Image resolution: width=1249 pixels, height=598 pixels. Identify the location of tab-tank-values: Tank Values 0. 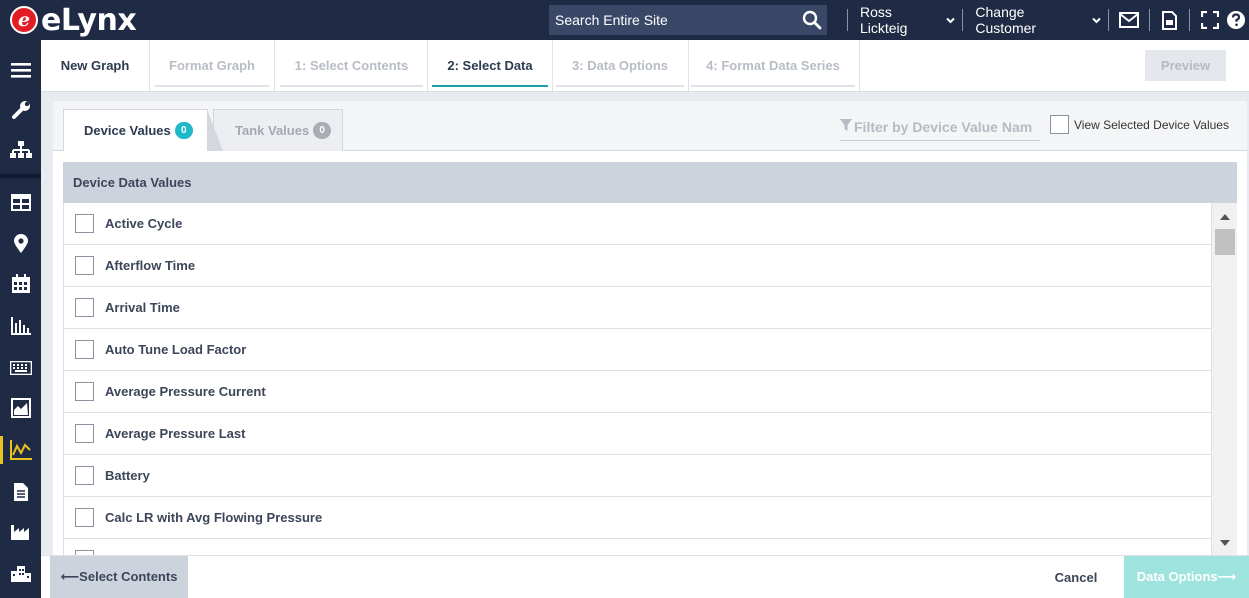
(278, 130).